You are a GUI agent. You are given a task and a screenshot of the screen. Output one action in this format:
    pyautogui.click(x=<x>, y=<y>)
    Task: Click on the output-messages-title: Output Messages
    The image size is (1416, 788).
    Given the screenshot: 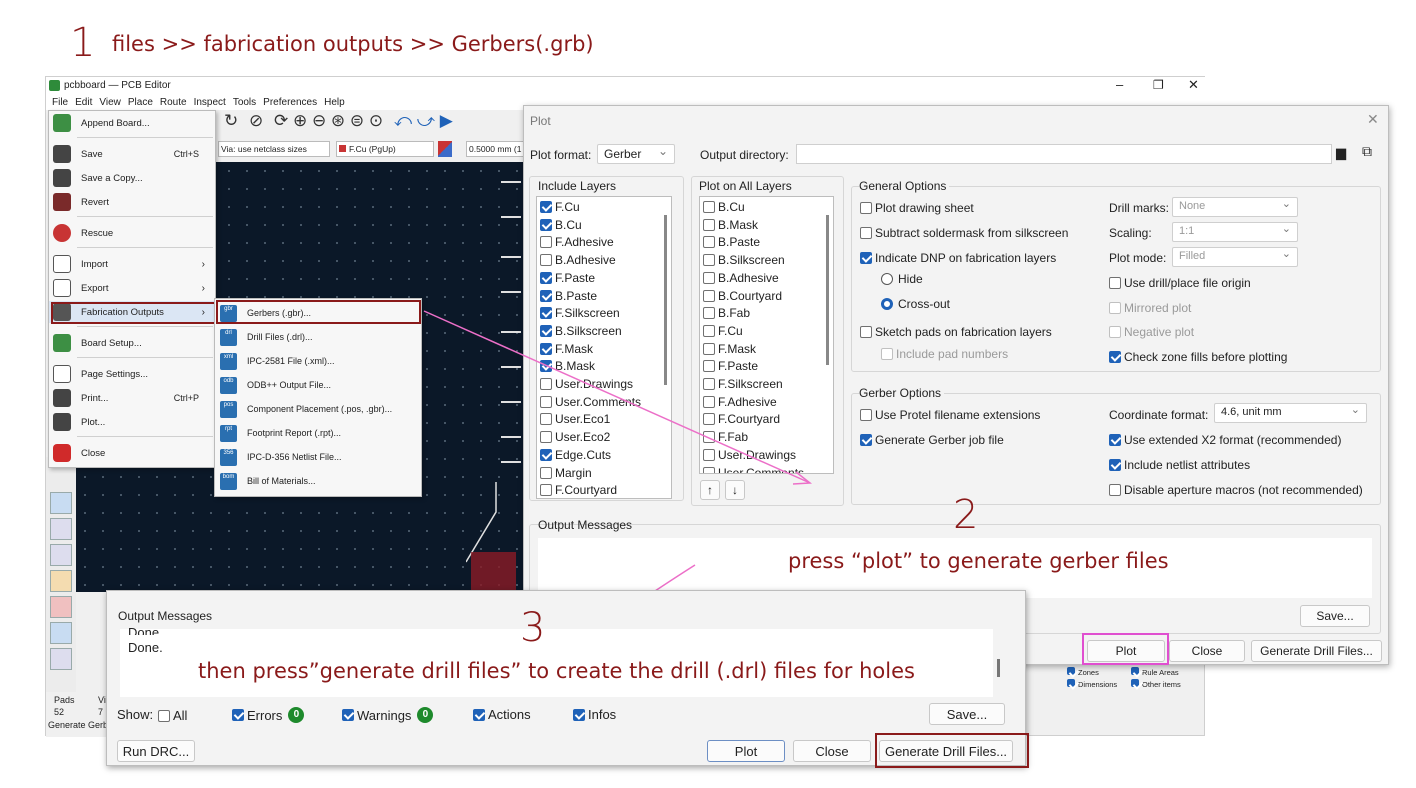 What is the action you would take?
    pyautogui.click(x=165, y=616)
    